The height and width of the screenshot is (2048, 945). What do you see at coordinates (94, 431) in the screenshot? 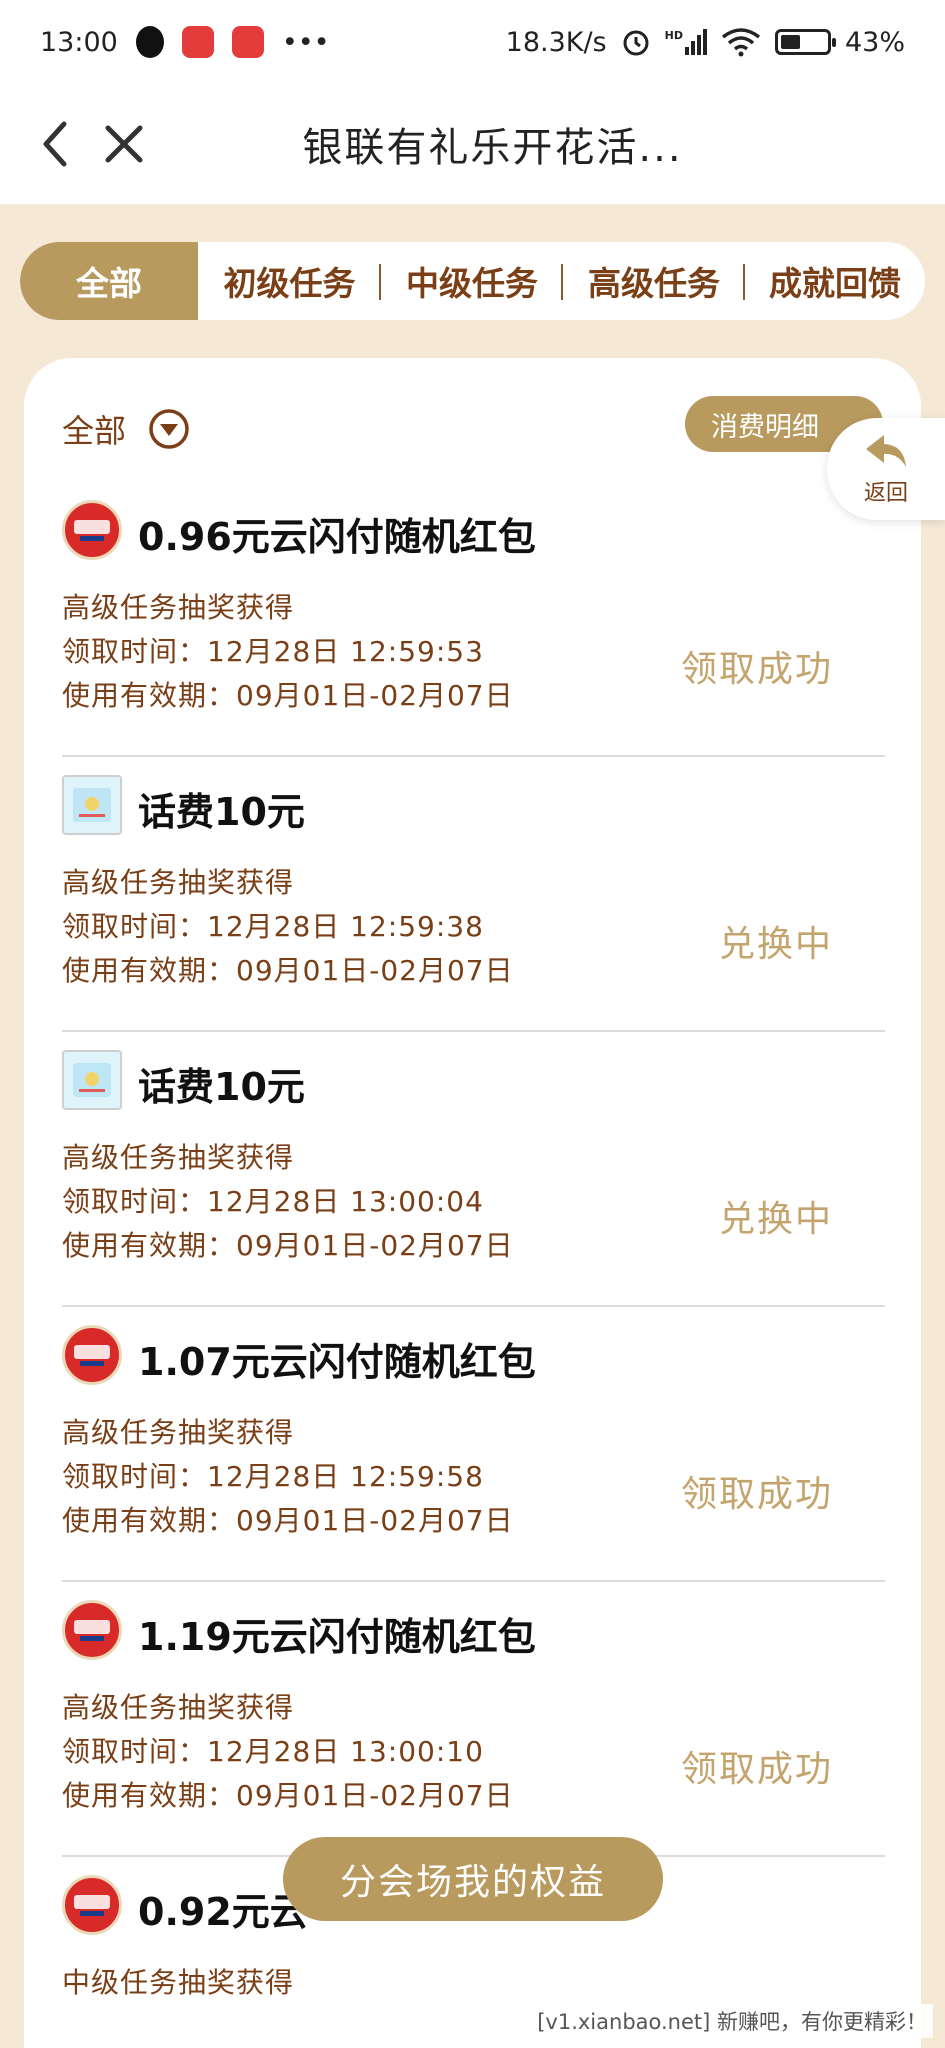
I see `filter-label: 全部` at bounding box center [94, 431].